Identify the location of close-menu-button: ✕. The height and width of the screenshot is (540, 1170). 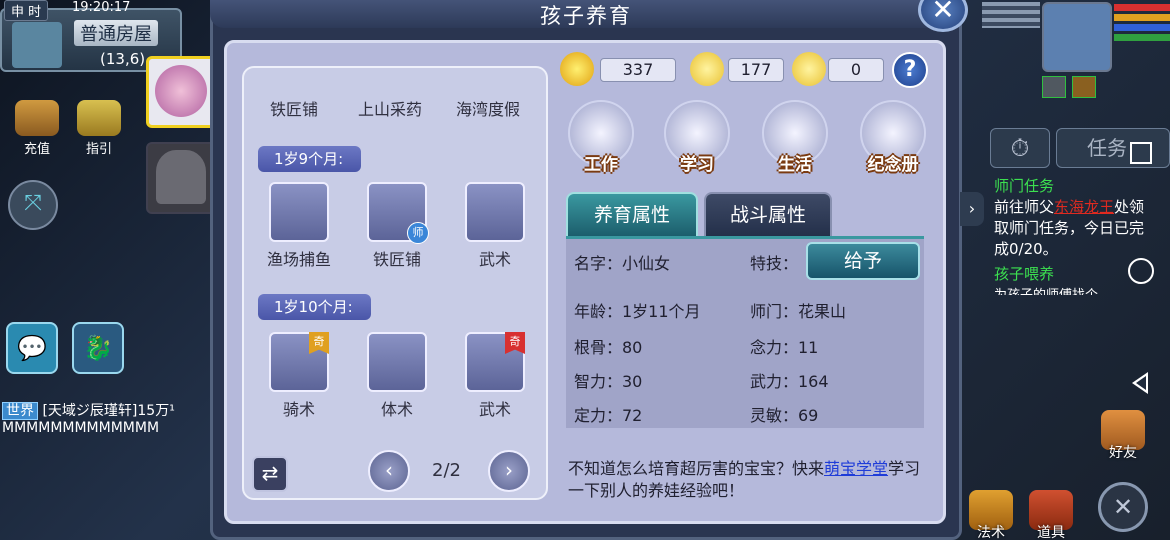
(1123, 507).